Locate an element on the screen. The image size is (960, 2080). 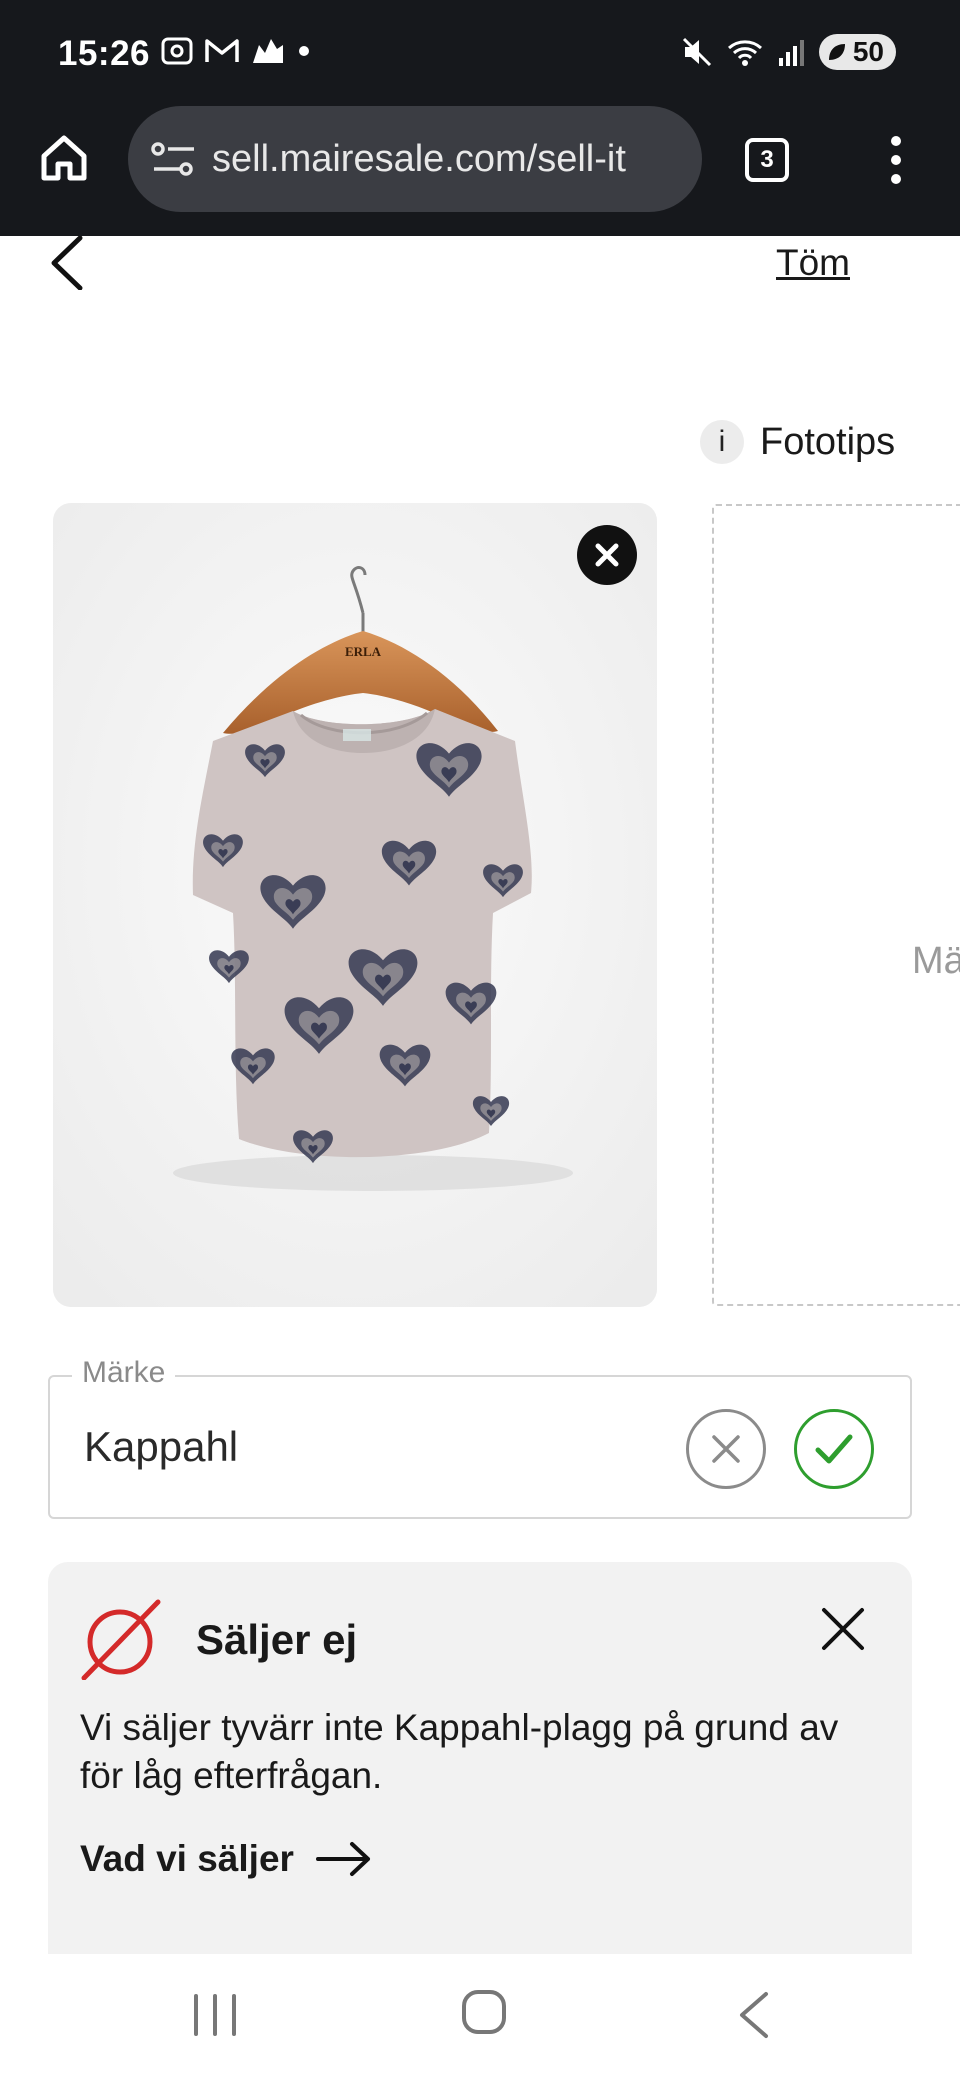
hanger-brand: ERLA is located at coordinates (363, 651).